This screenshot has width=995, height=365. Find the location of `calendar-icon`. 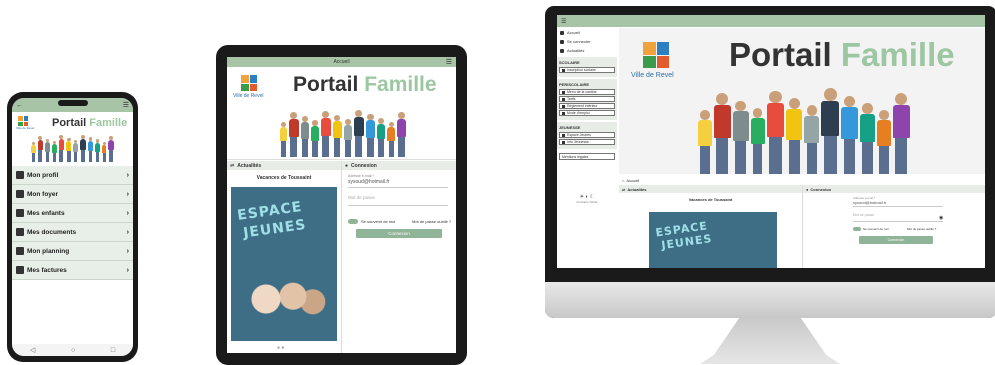

calendar-icon is located at coordinates (20, 251).